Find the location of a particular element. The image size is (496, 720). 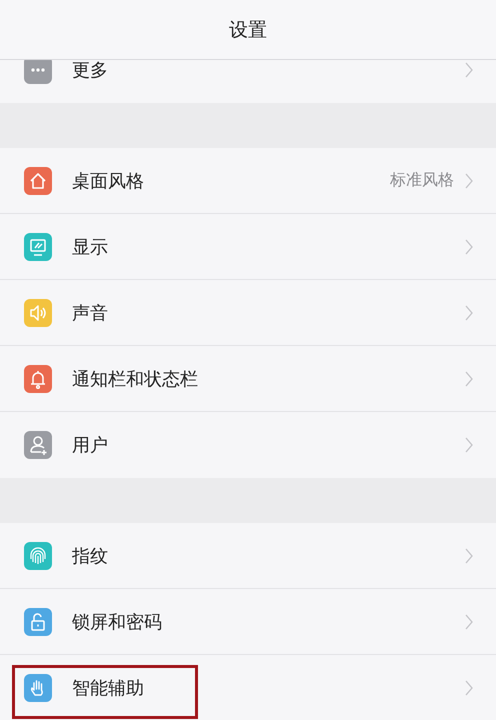

settings-item: 智能辅助 is located at coordinates (248, 687).